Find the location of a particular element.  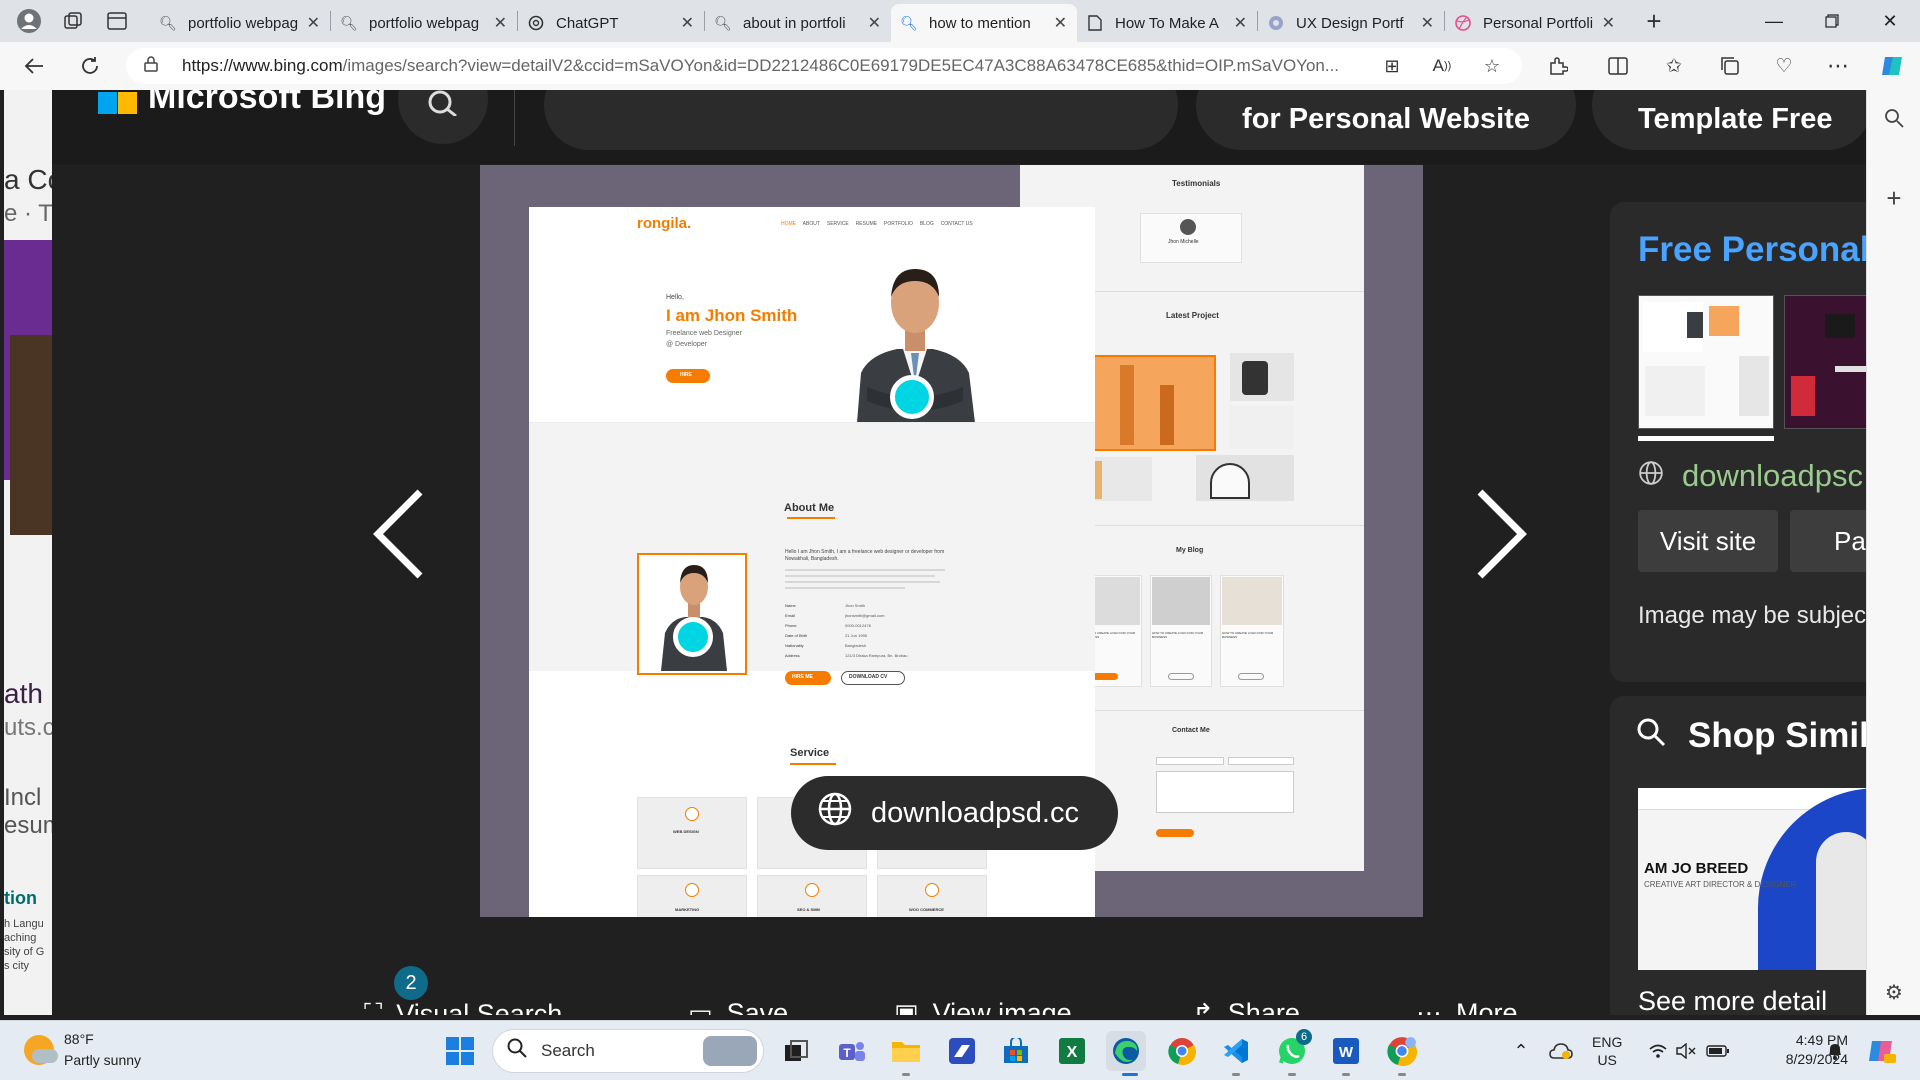

browser-tab: How To Make A ✕ is located at coordinates (1167, 23).